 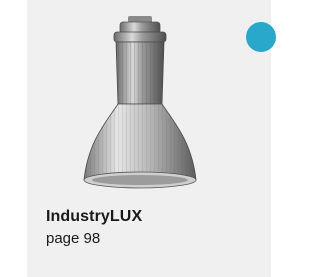 What do you see at coordinates (73, 238) in the screenshot?
I see `page-reference: page 98` at bounding box center [73, 238].